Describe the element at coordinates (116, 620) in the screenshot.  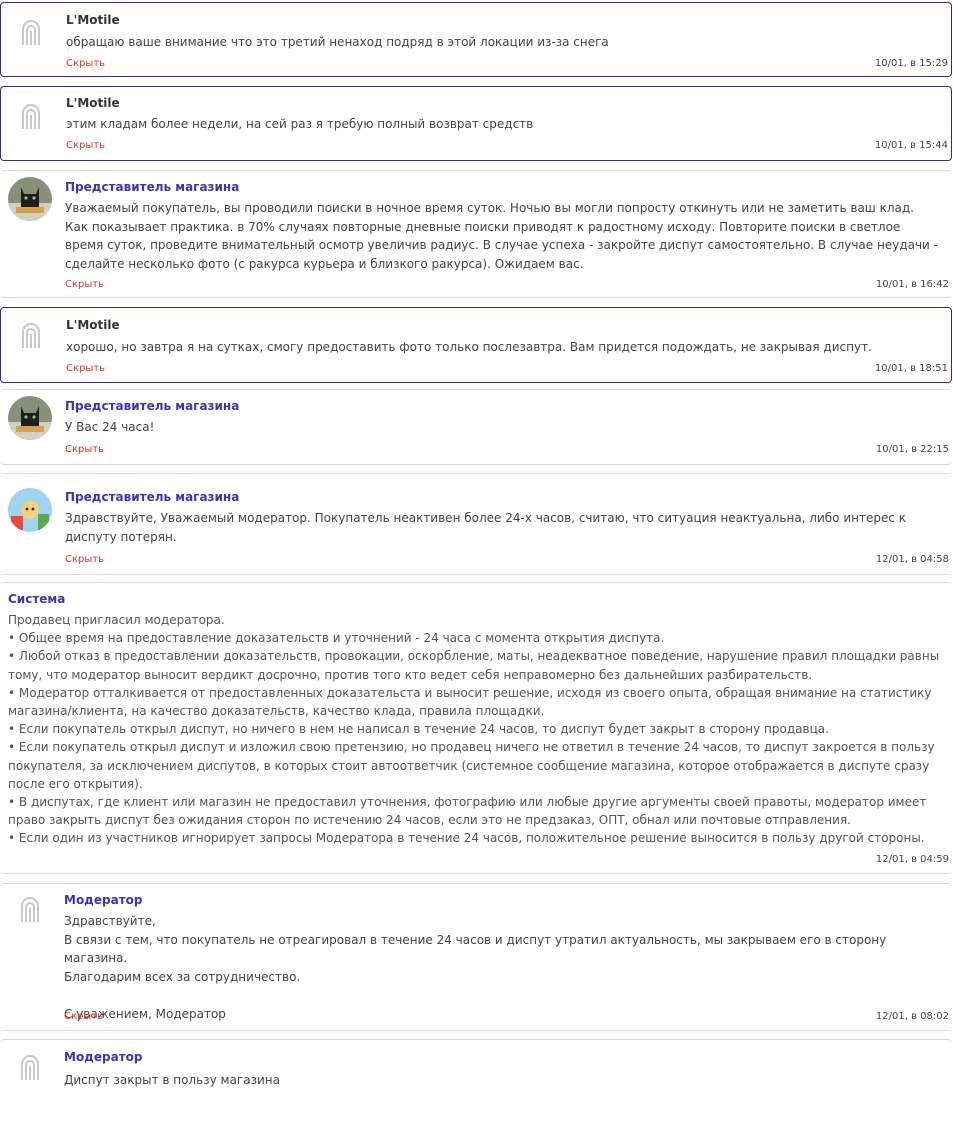
I see `system-line: Продавец пригласил модератора.` at that location.